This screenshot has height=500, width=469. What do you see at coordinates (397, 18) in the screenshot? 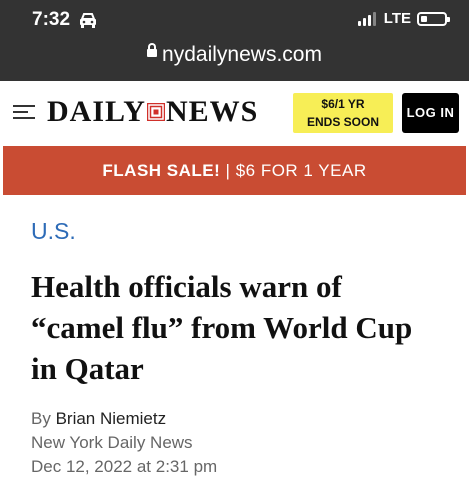
I see `network-type: LTE` at bounding box center [397, 18].